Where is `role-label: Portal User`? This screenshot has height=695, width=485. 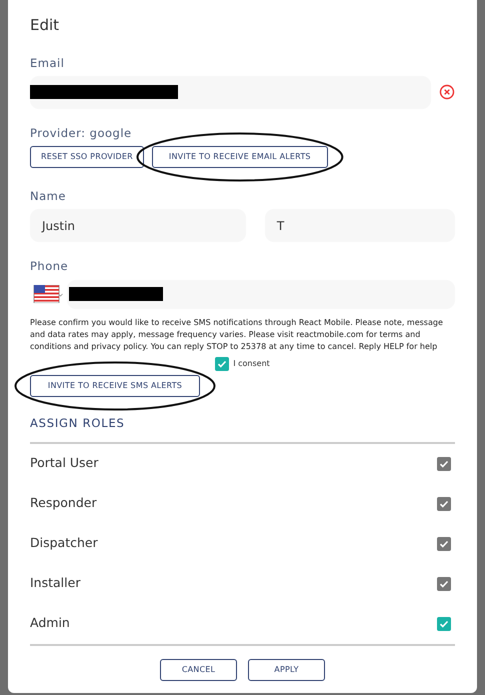 role-label: Portal User is located at coordinates (64, 463).